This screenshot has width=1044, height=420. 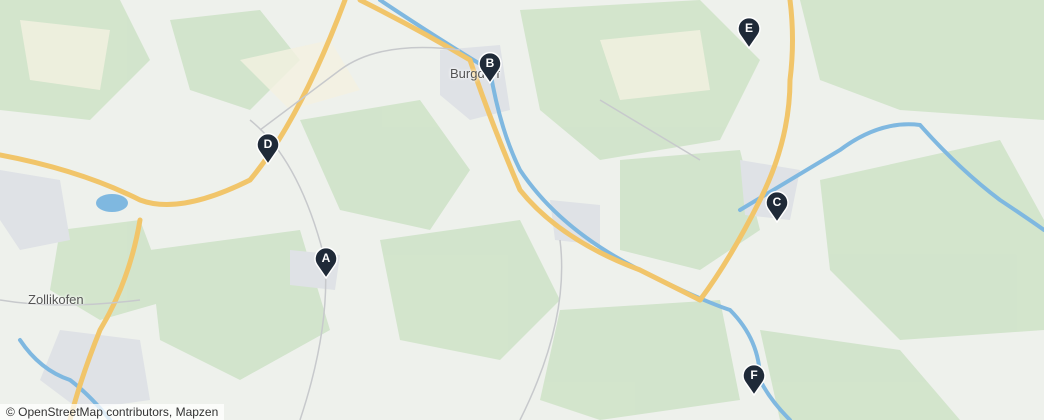 I want to click on map-marker-b: B, so click(x=490, y=67).